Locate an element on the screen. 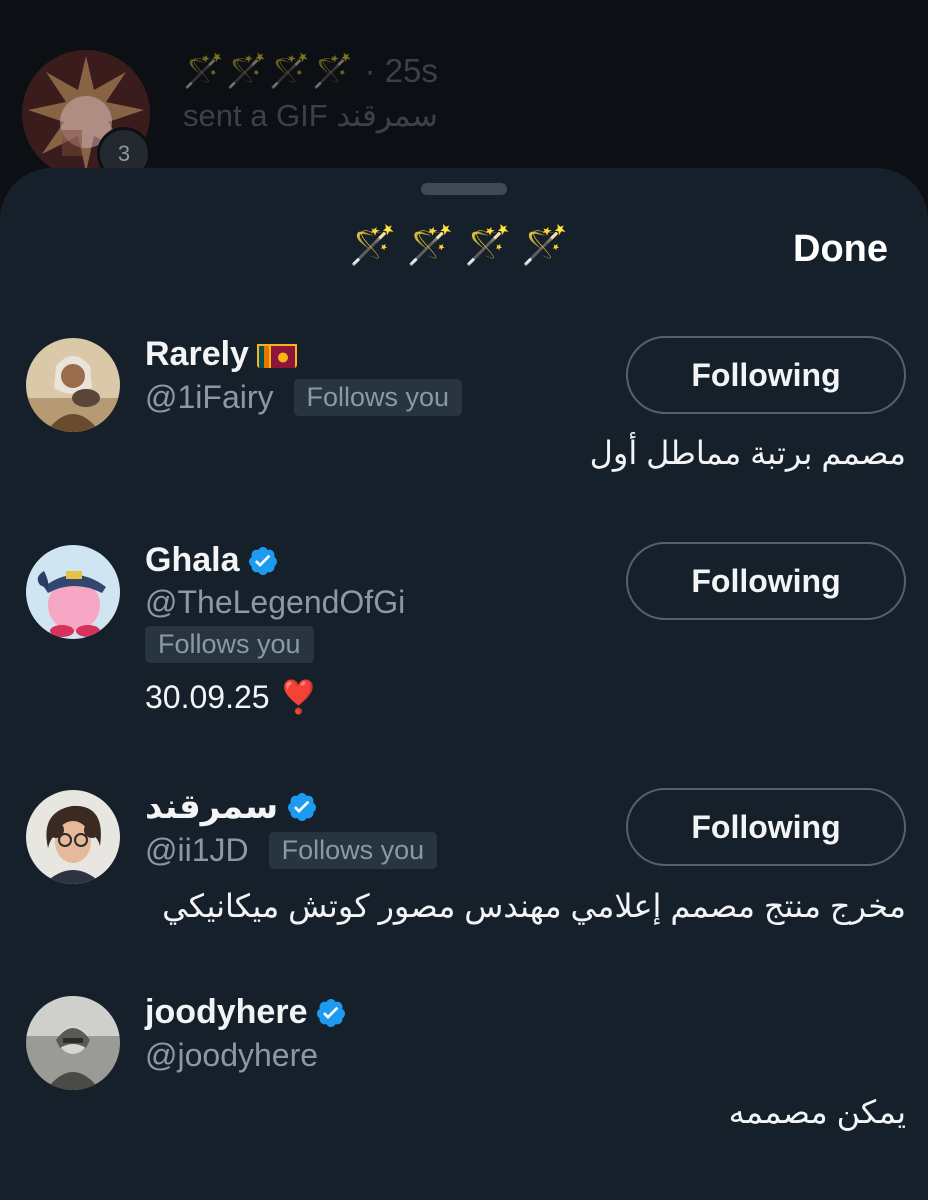 The height and width of the screenshot is (1200, 928). user-name-line: Ghala is located at coordinates (212, 560).